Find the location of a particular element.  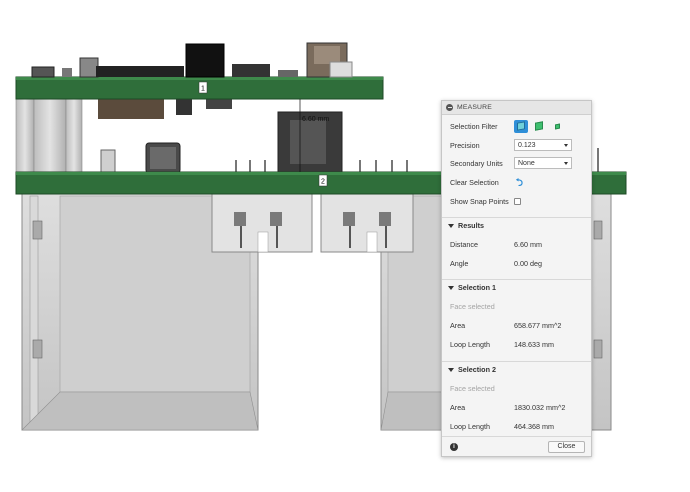

results-header: Results is located at coordinates (471, 225).